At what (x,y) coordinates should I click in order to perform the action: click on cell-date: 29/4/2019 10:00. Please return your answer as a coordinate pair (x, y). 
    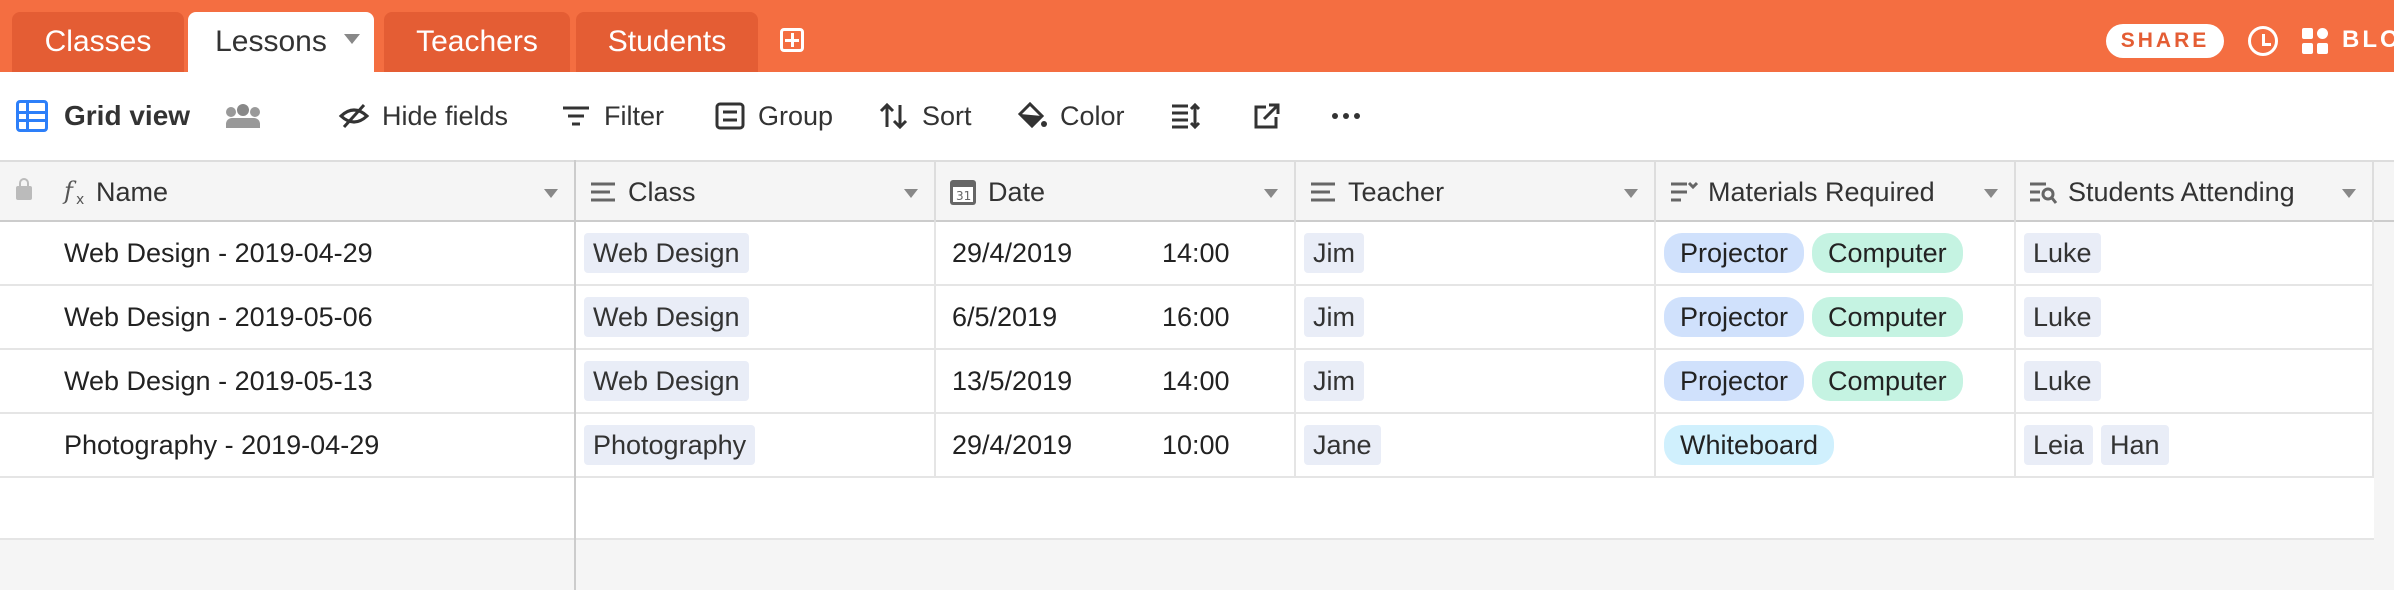
    Looking at the image, I should click on (1116, 445).